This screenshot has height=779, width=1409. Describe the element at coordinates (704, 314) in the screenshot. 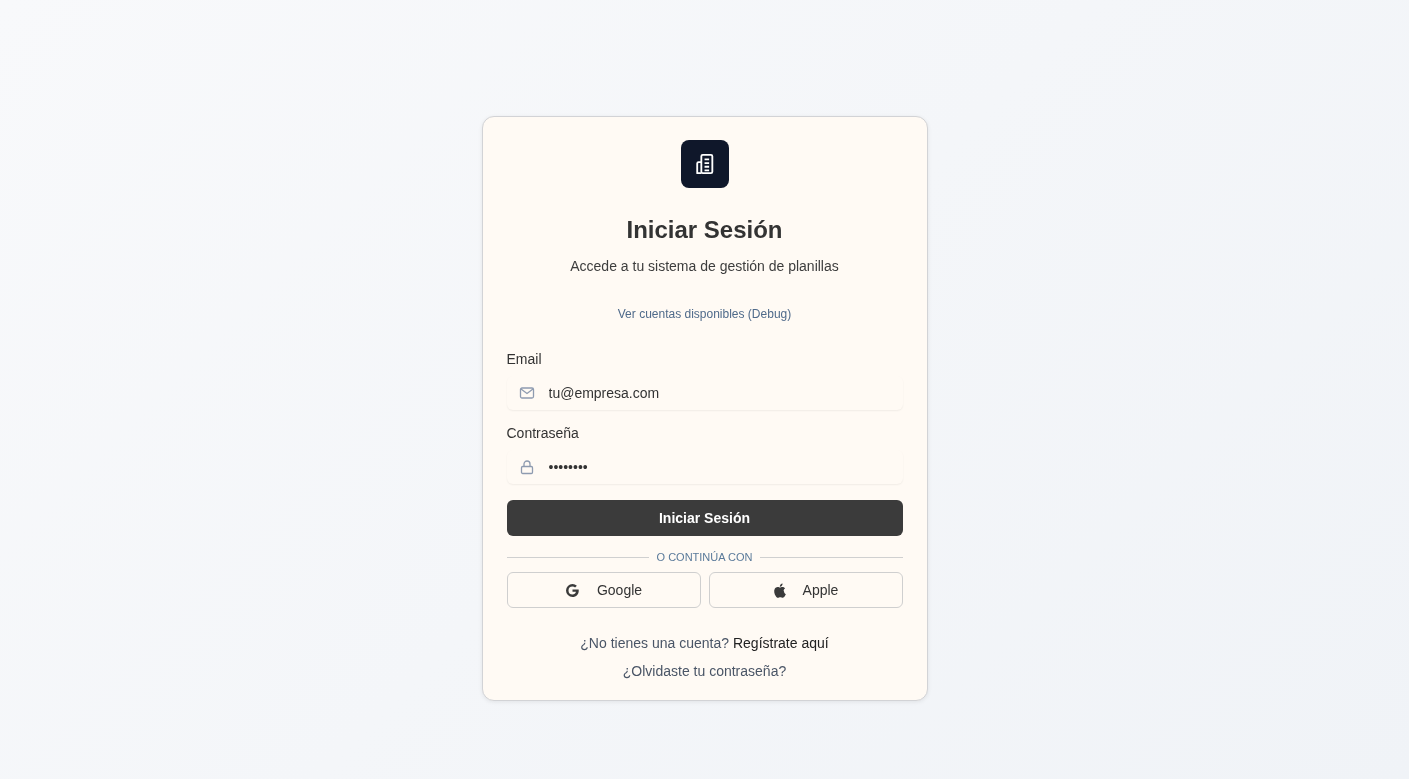

I see `debug-accounts-link: Ver cuentas disponibles (Debug)` at that location.